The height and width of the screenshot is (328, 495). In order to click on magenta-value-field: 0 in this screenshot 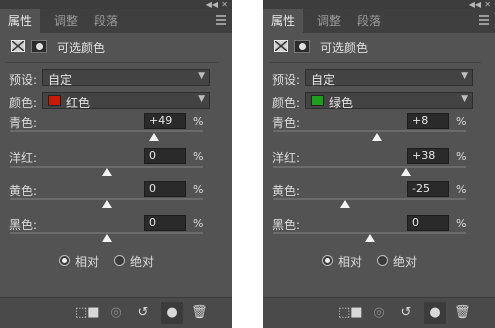, I will do `click(165, 156)`.